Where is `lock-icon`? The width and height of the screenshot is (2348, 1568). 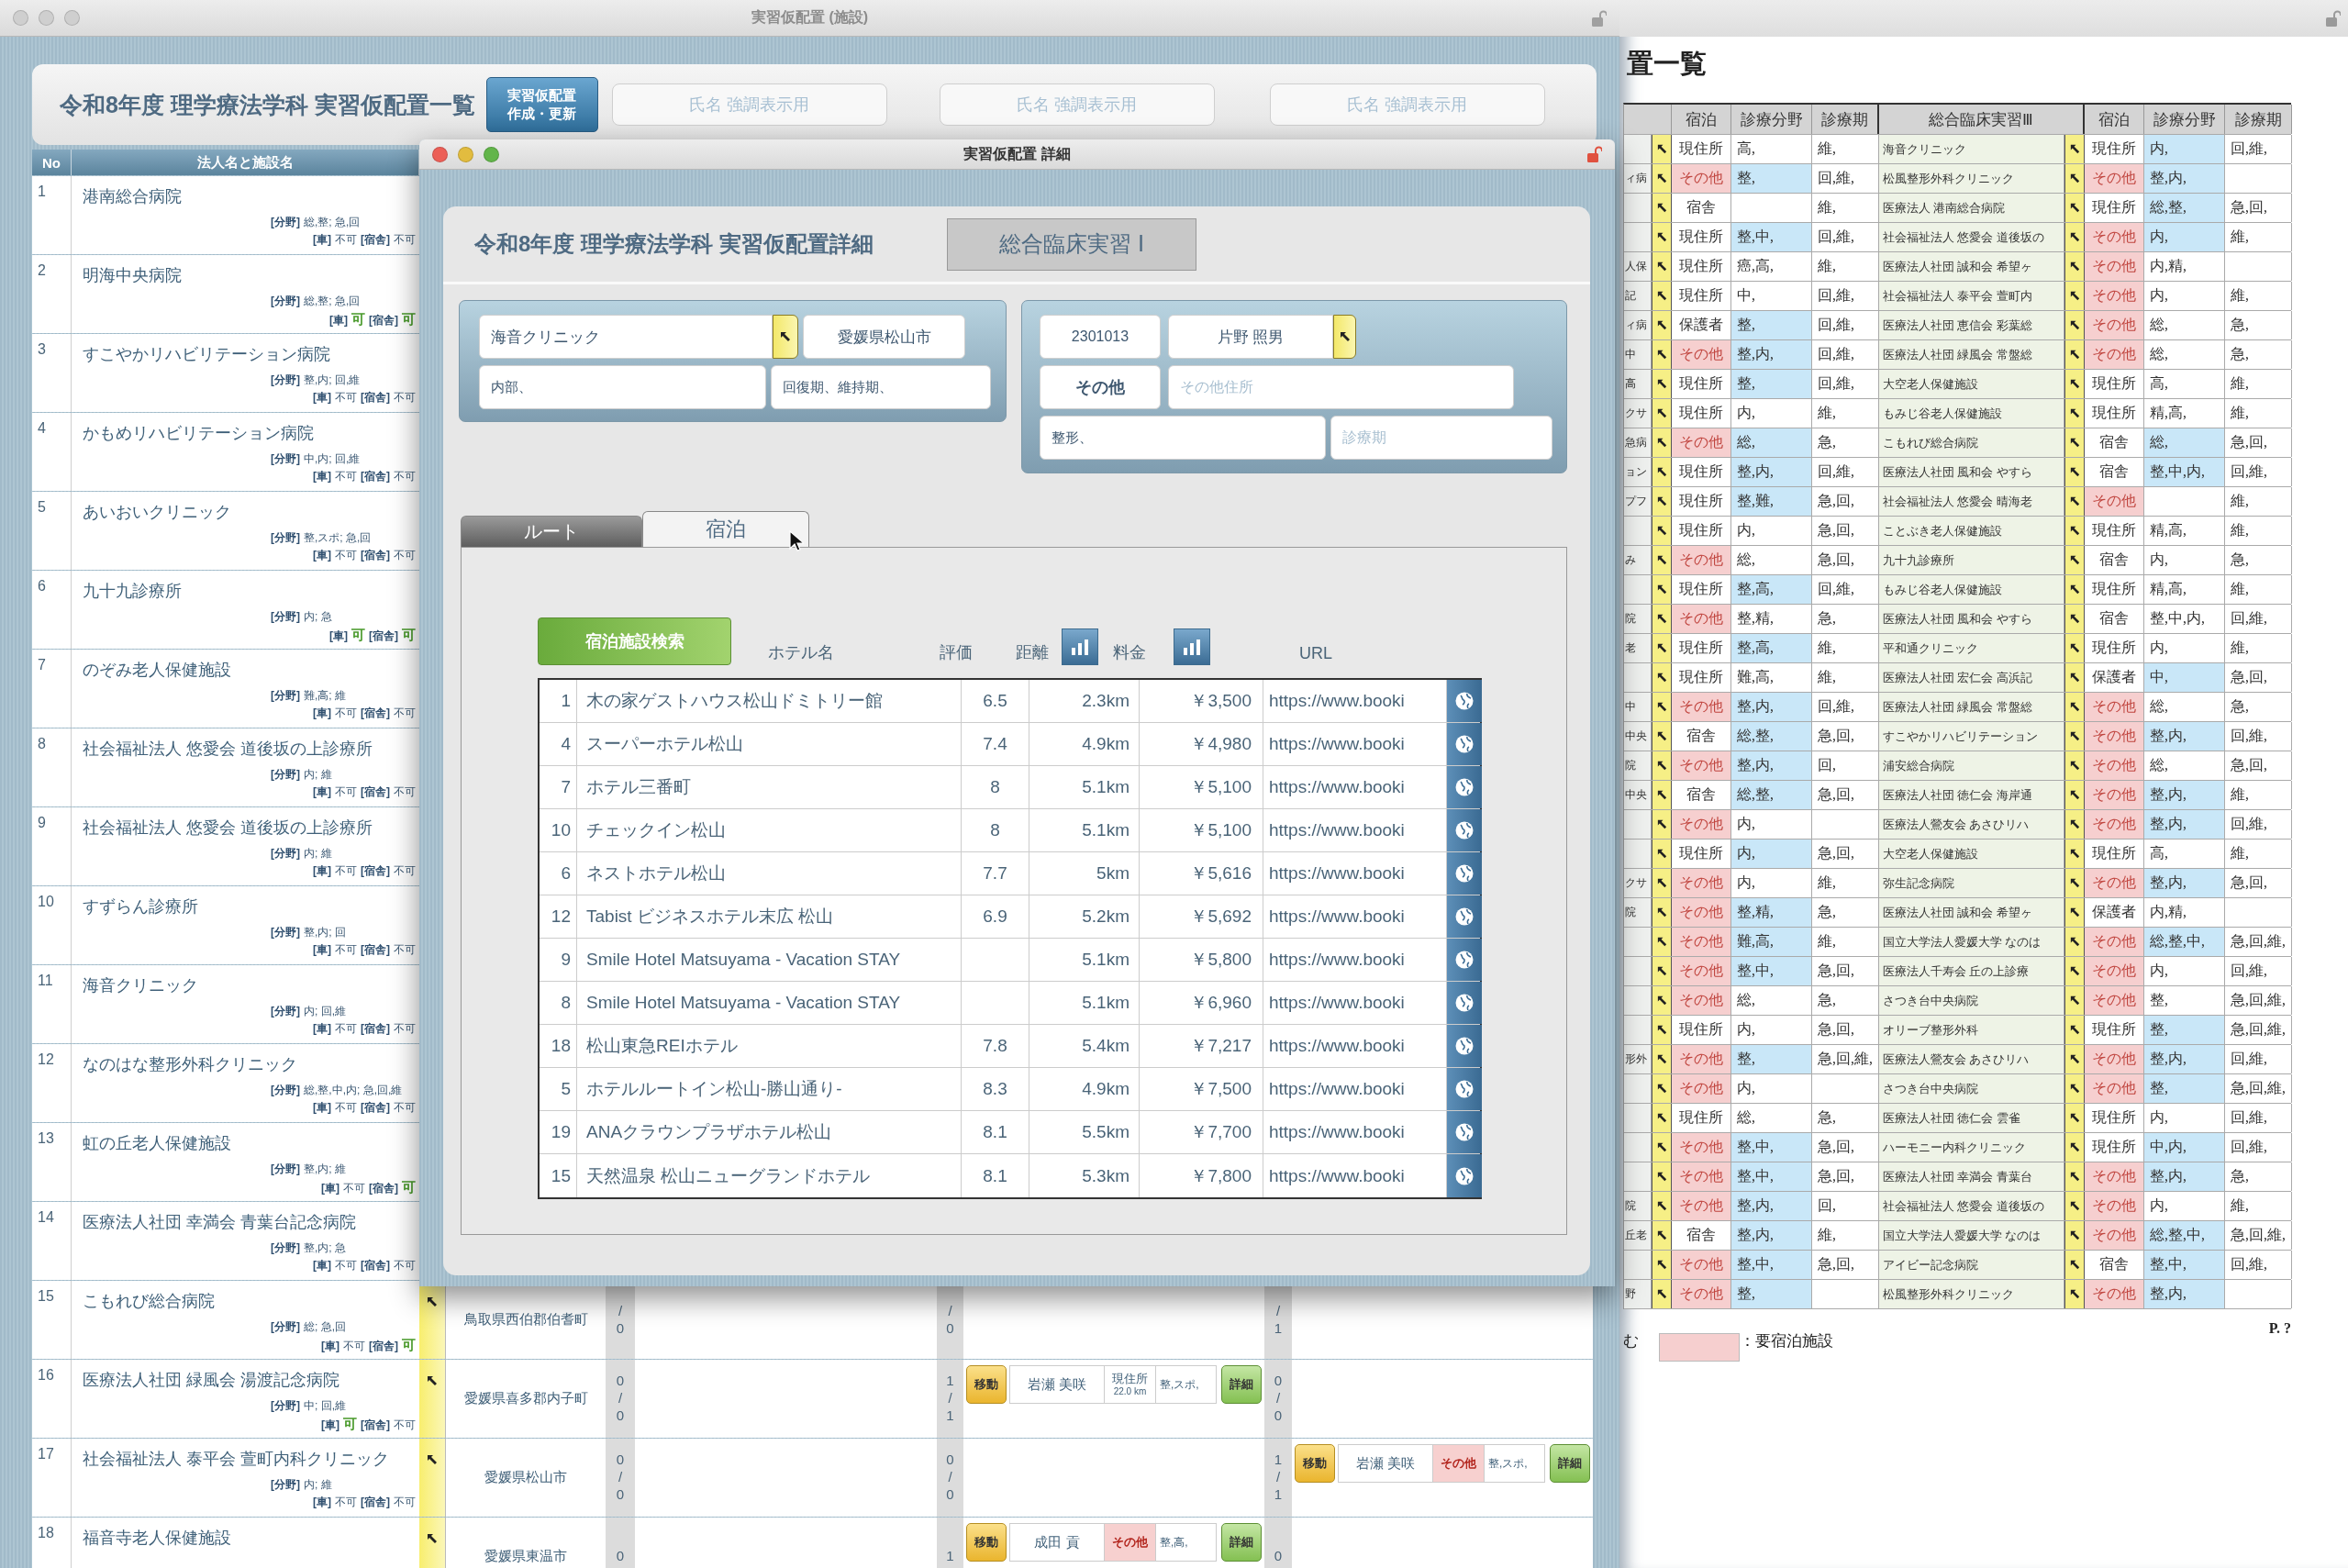 lock-icon is located at coordinates (1594, 154).